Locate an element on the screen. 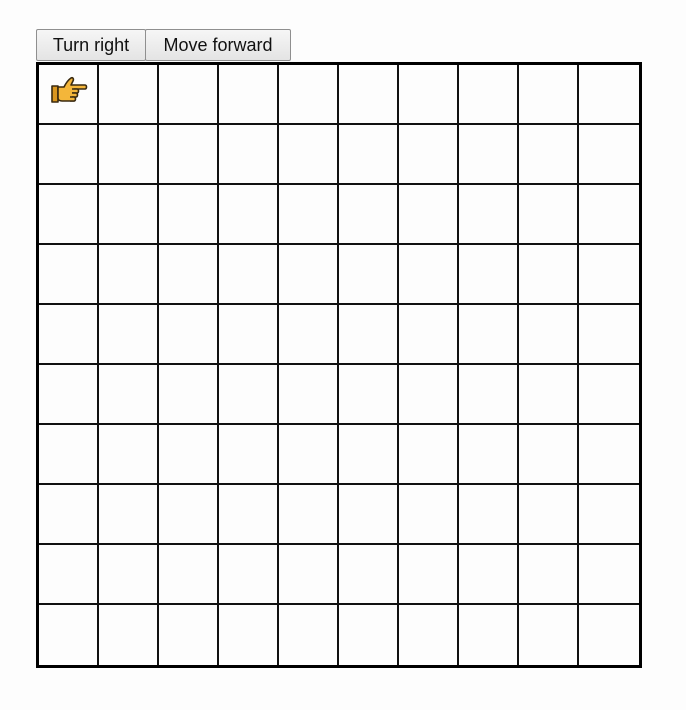 The image size is (686, 710). pointing-hand-right-icon is located at coordinates (69, 89).